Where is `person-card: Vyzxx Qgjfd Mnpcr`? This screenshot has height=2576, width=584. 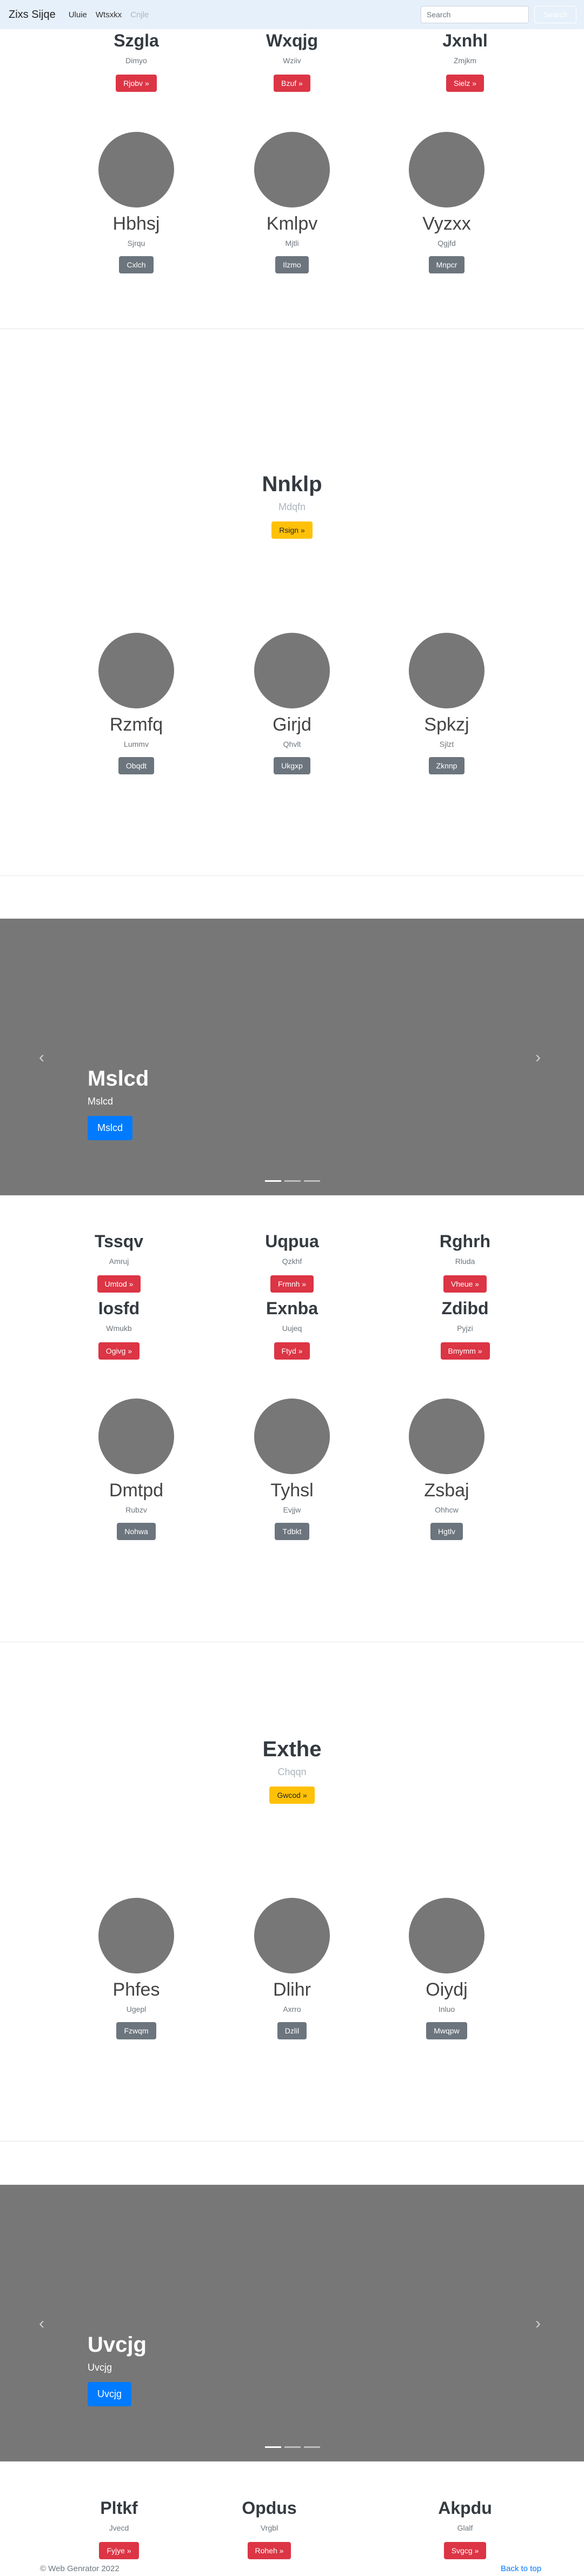
person-card: Vyzxx Qgjfd Mnpcr is located at coordinates (447, 202).